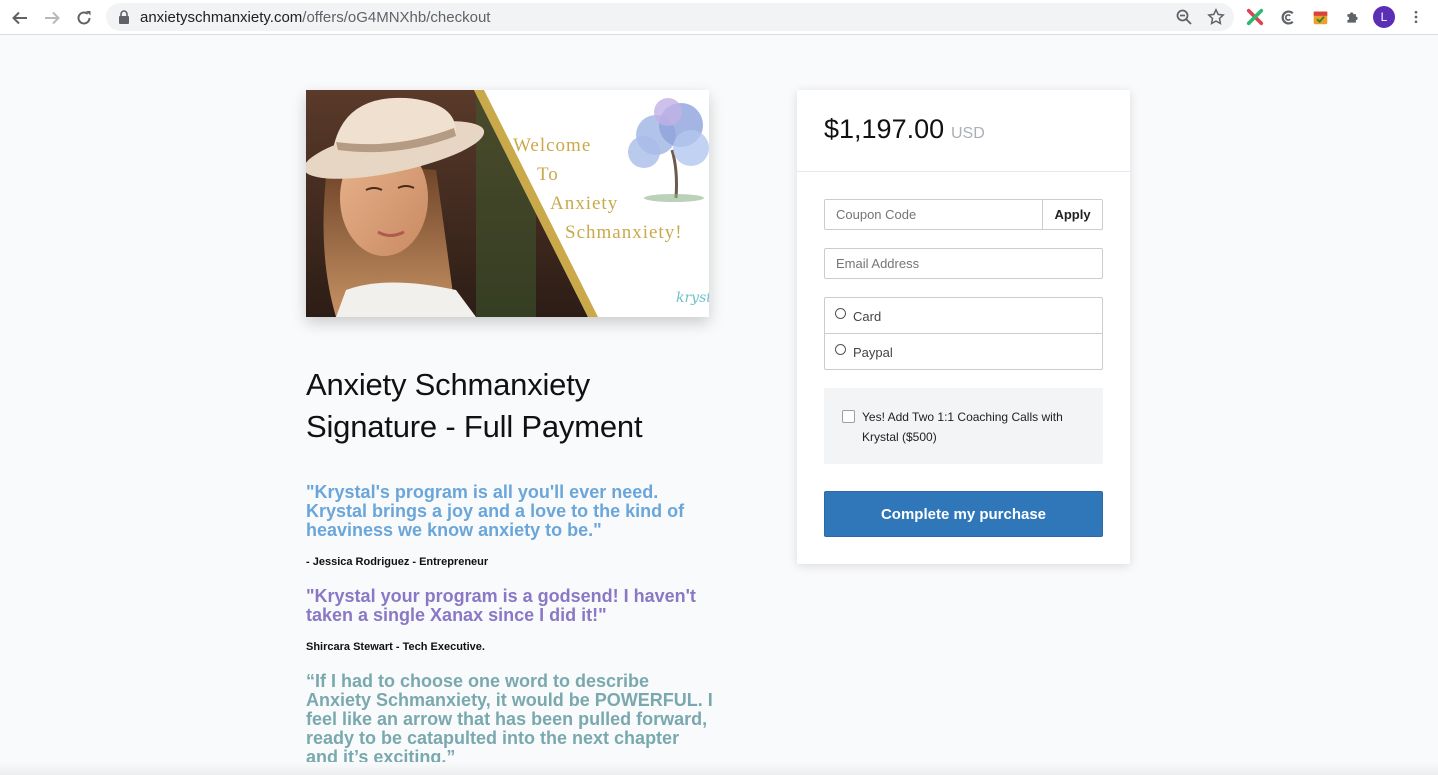 The image size is (1438, 775). I want to click on lock-icon, so click(124, 17).